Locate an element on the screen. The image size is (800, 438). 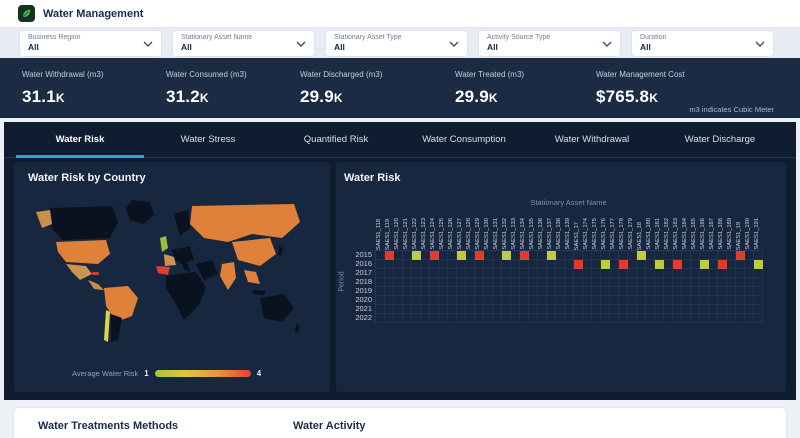
country-china is located at coordinates (254, 252).